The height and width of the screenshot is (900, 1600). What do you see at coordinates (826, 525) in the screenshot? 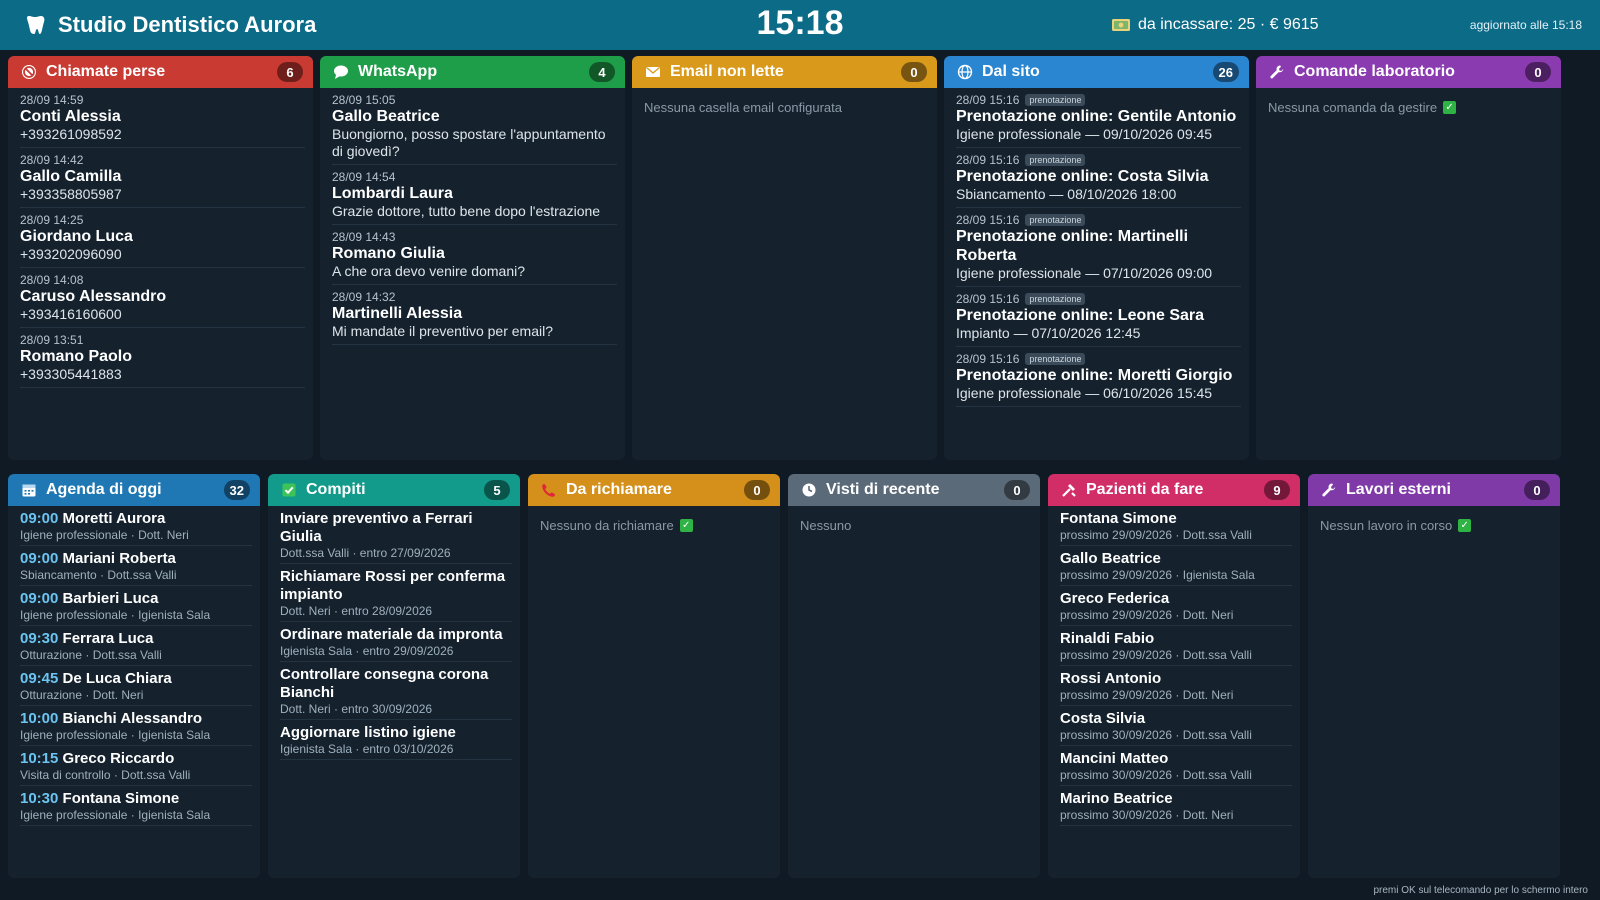
I see `empty-state: Nessuno` at bounding box center [826, 525].